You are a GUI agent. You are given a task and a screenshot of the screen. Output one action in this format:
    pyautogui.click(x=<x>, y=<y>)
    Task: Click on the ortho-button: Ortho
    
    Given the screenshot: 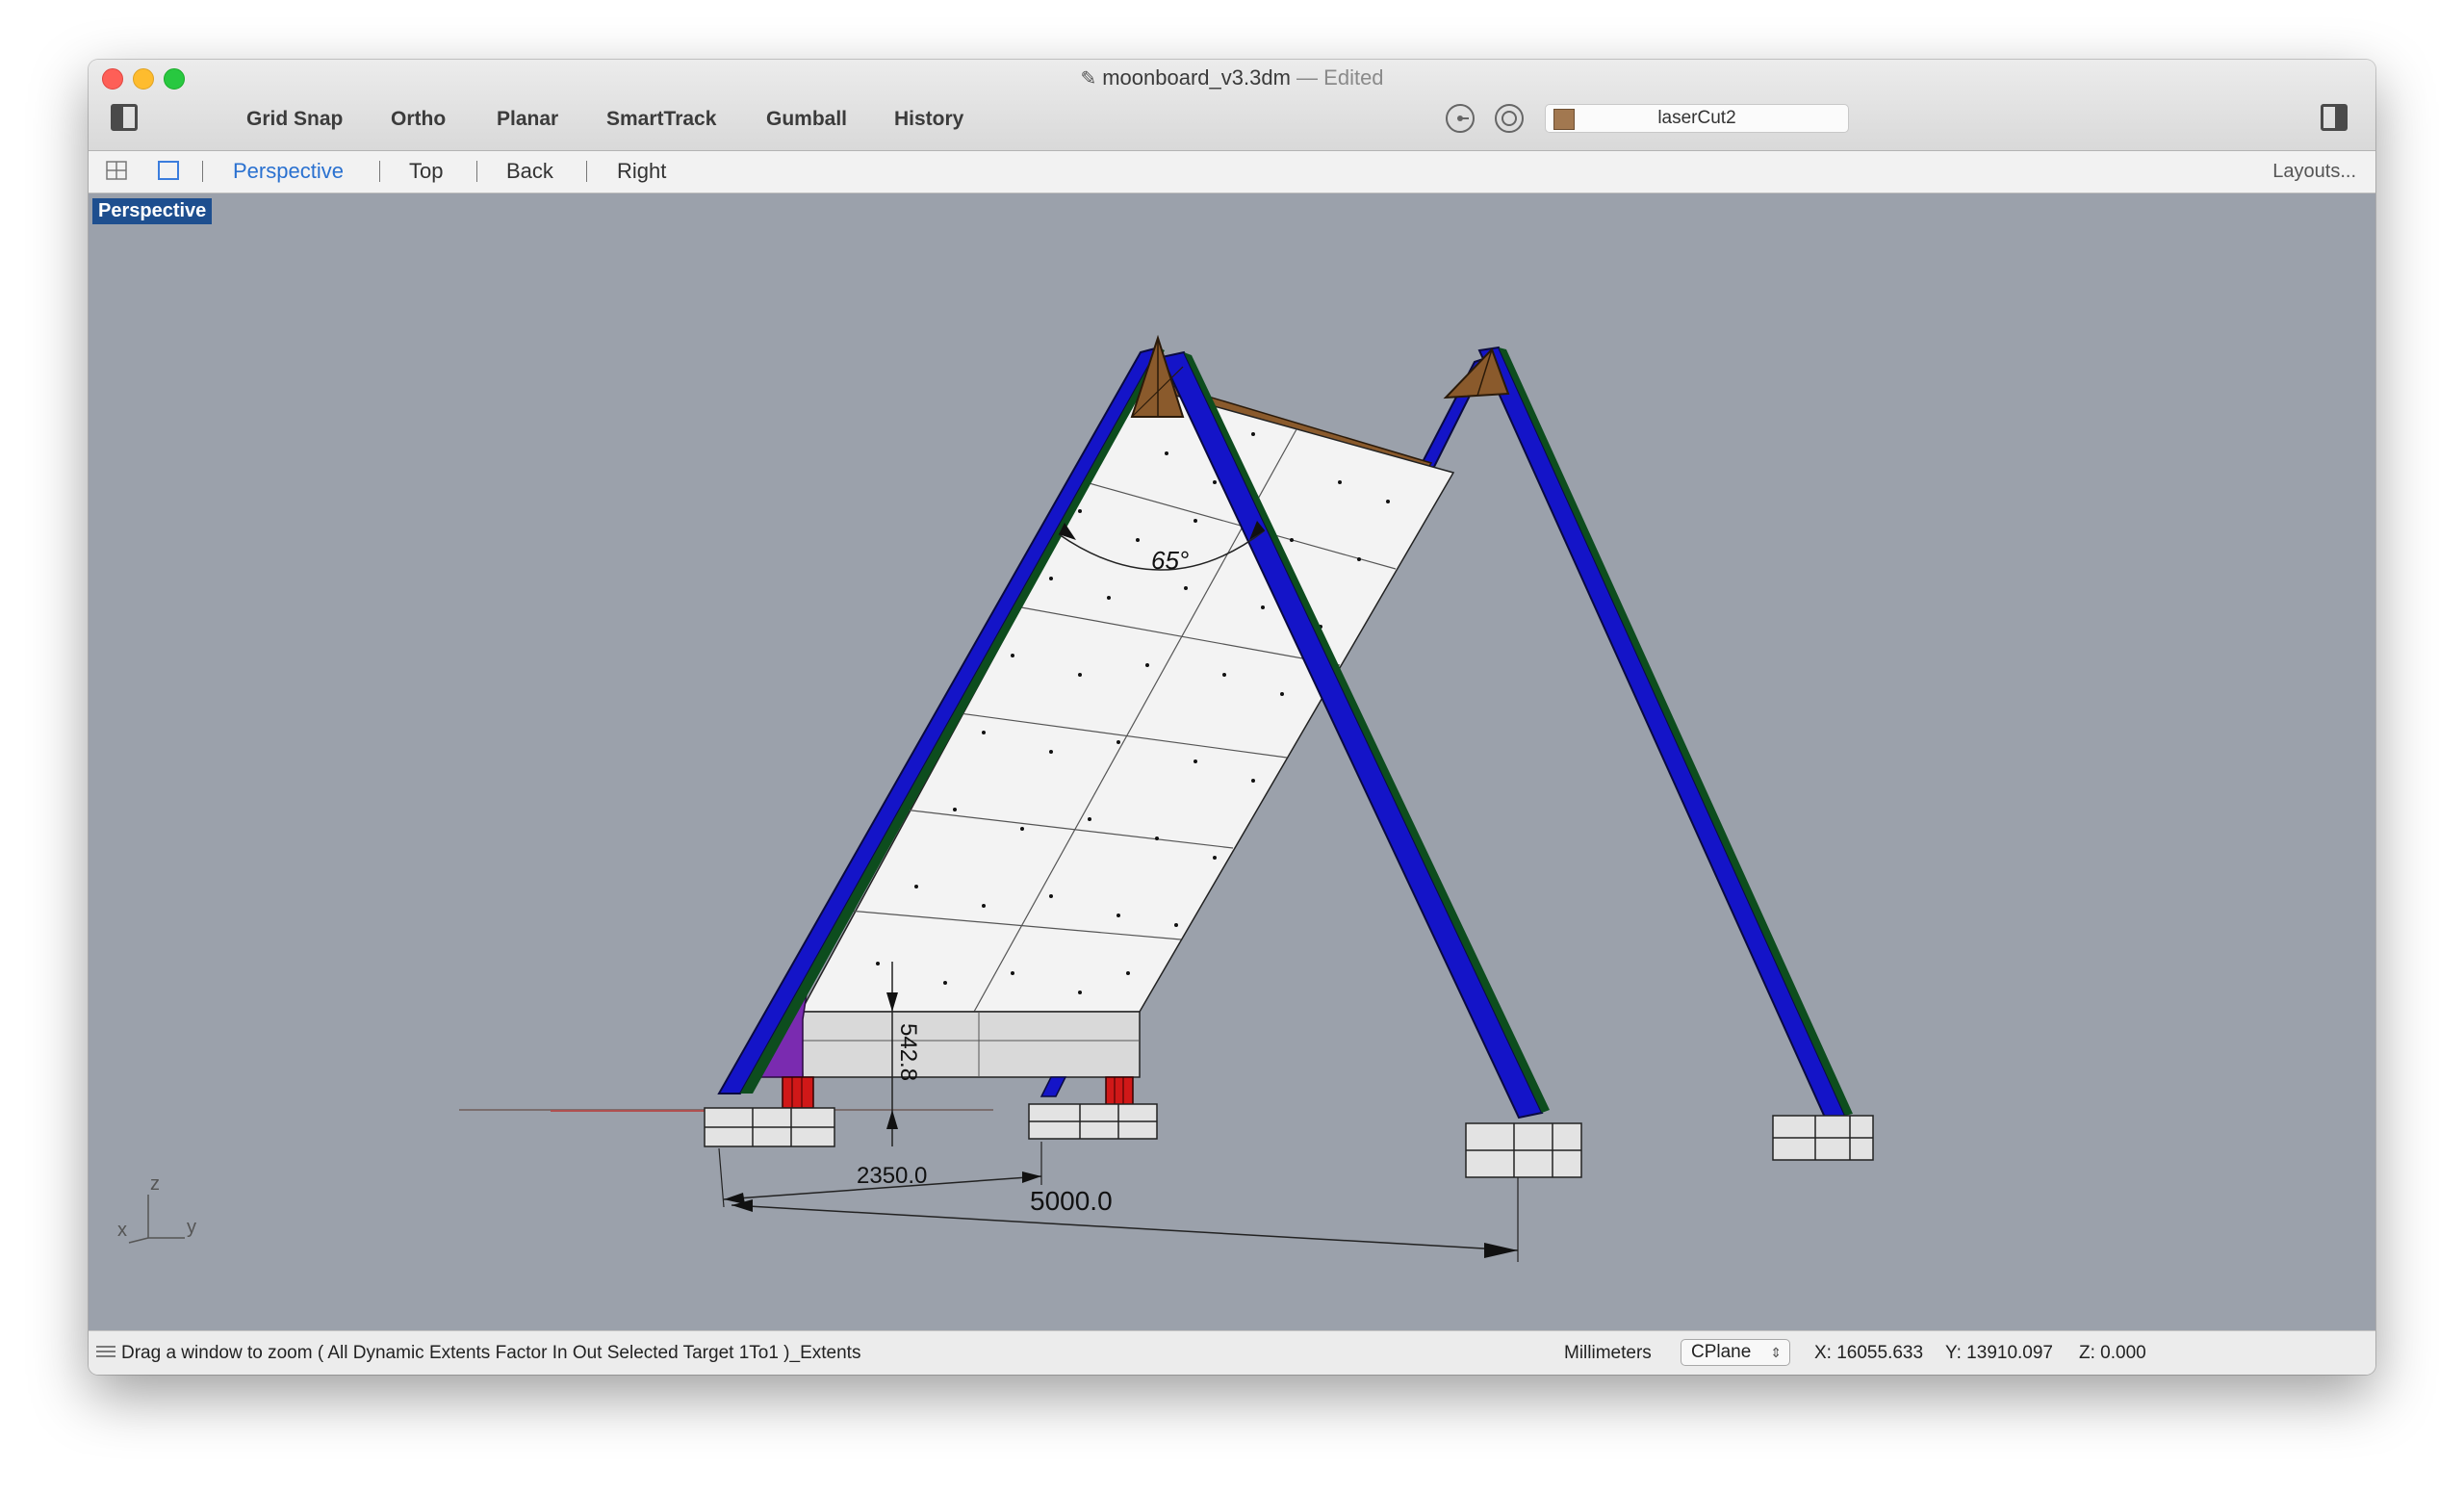 What is the action you would take?
    pyautogui.click(x=418, y=119)
    